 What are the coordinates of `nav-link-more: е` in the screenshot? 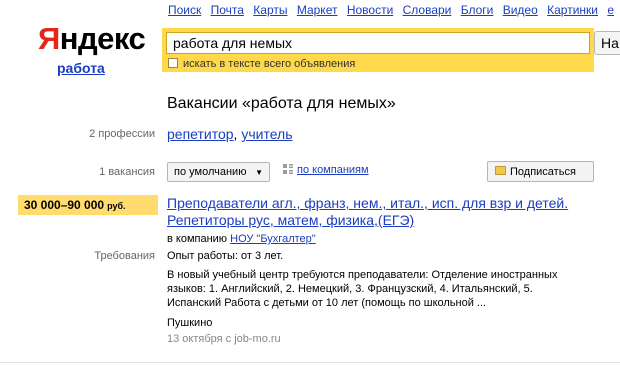 It's located at (610, 10).